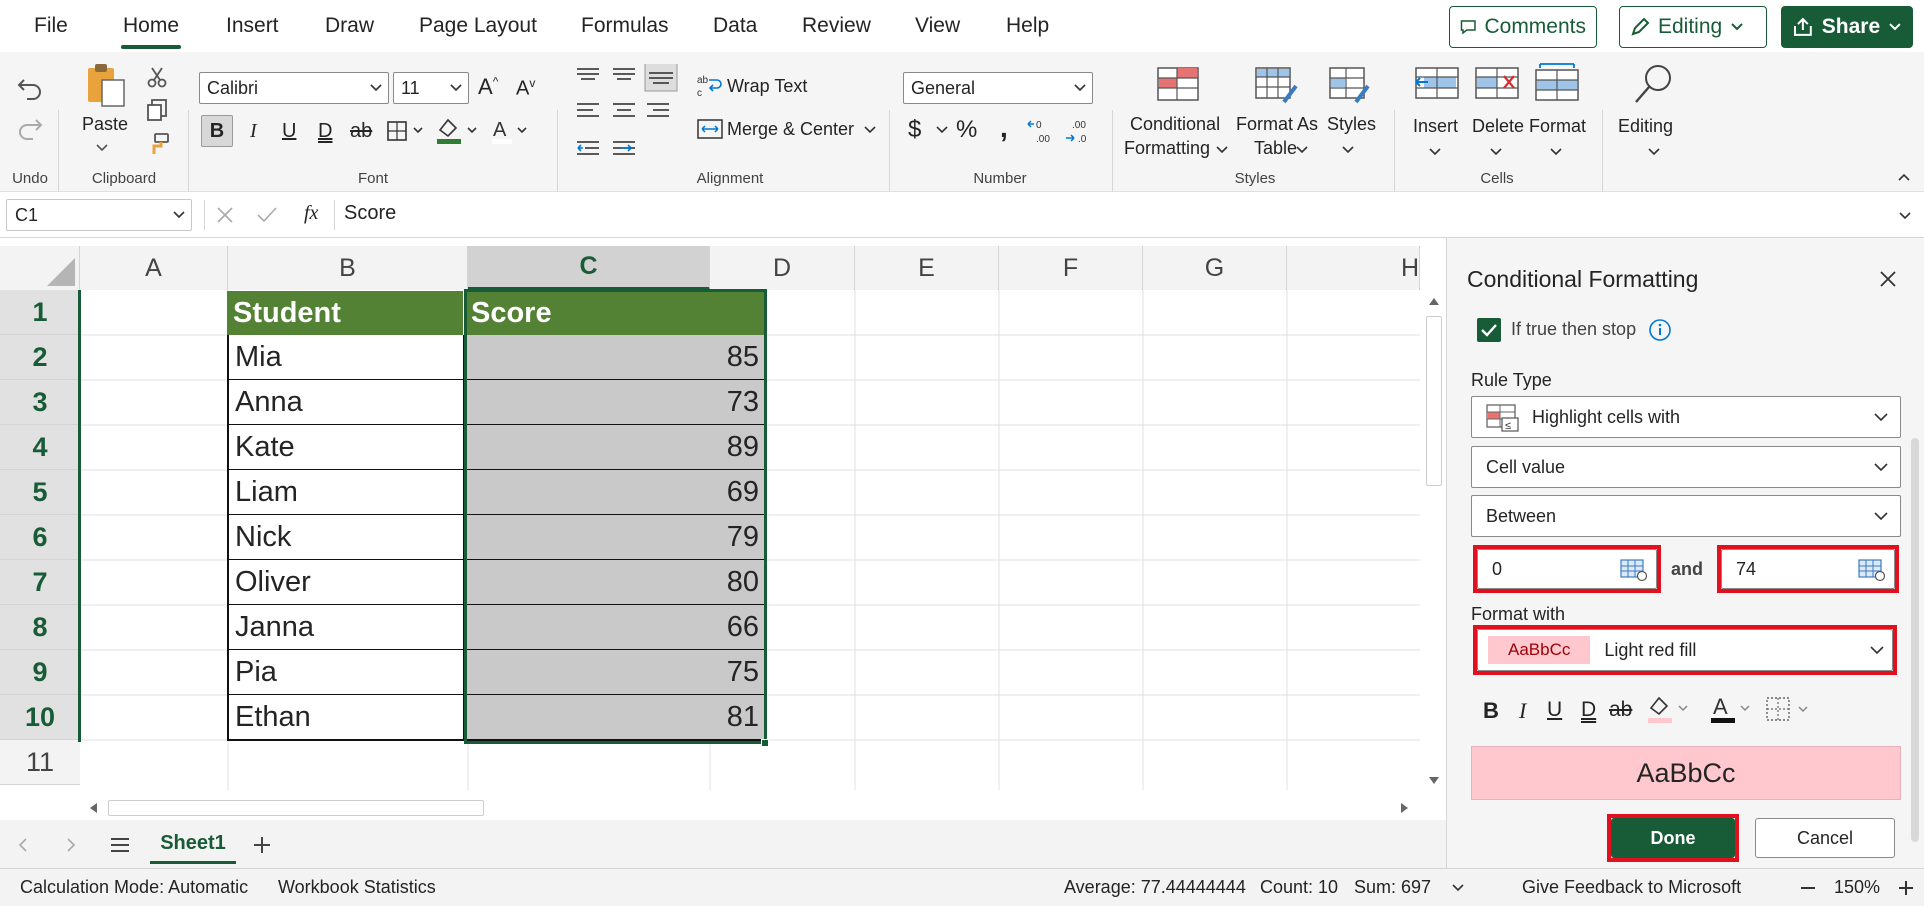  Describe the element at coordinates (1175, 124) in the screenshot. I see `conditional-formatting-label: Conditional` at that location.